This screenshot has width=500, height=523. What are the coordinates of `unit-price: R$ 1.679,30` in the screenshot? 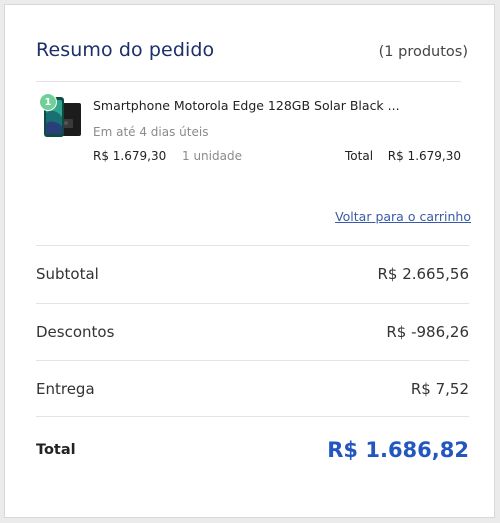 It's located at (130, 156).